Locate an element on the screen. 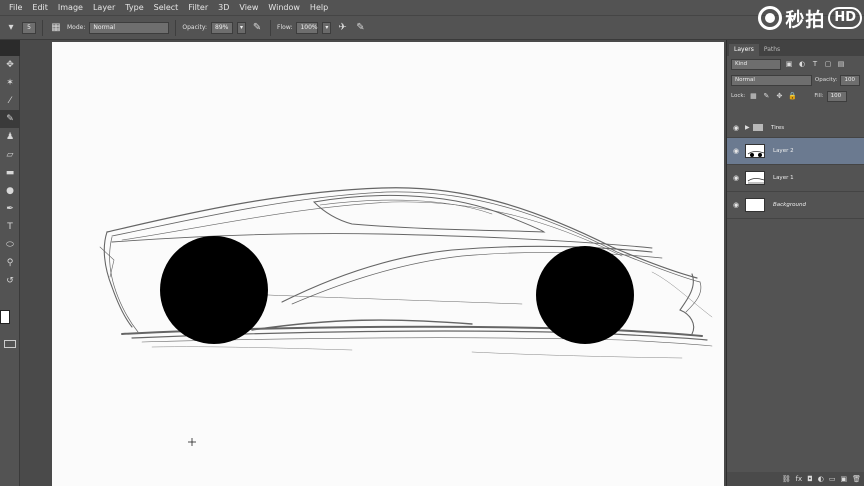 The width and height of the screenshot is (864, 486). new-group-icon: ▭ is located at coordinates (832, 479).